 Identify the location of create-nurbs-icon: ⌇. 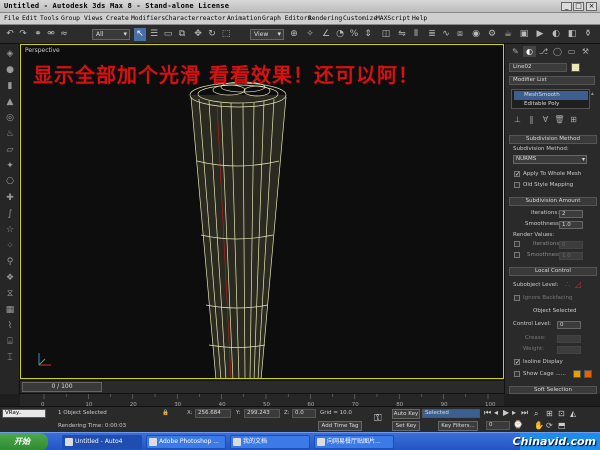
(10, 326).